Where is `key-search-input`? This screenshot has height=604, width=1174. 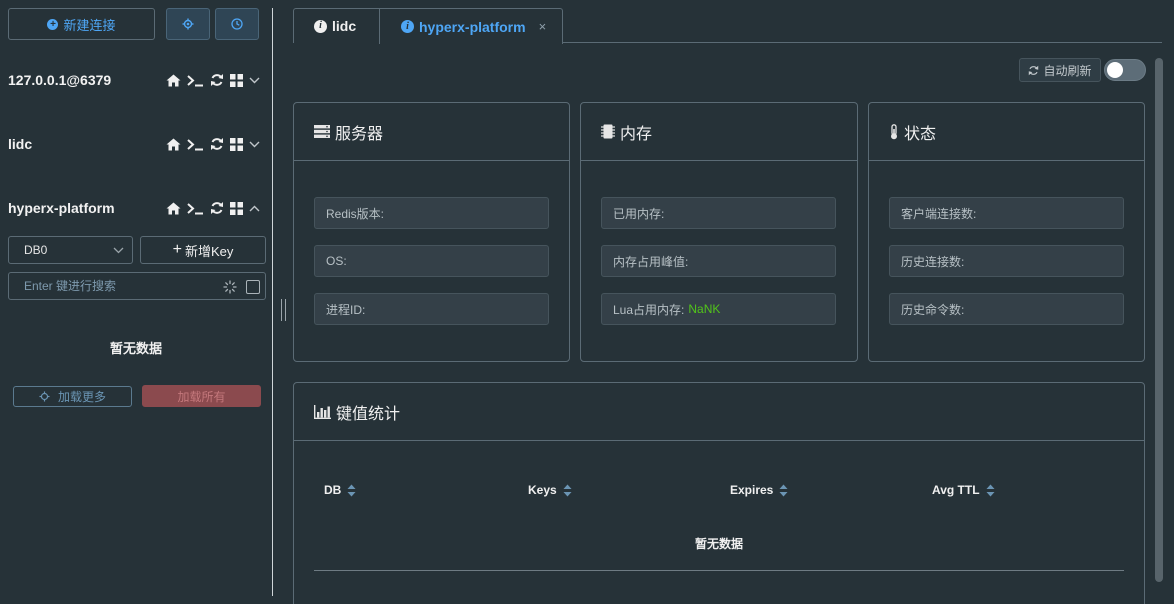 key-search-input is located at coordinates (121, 286).